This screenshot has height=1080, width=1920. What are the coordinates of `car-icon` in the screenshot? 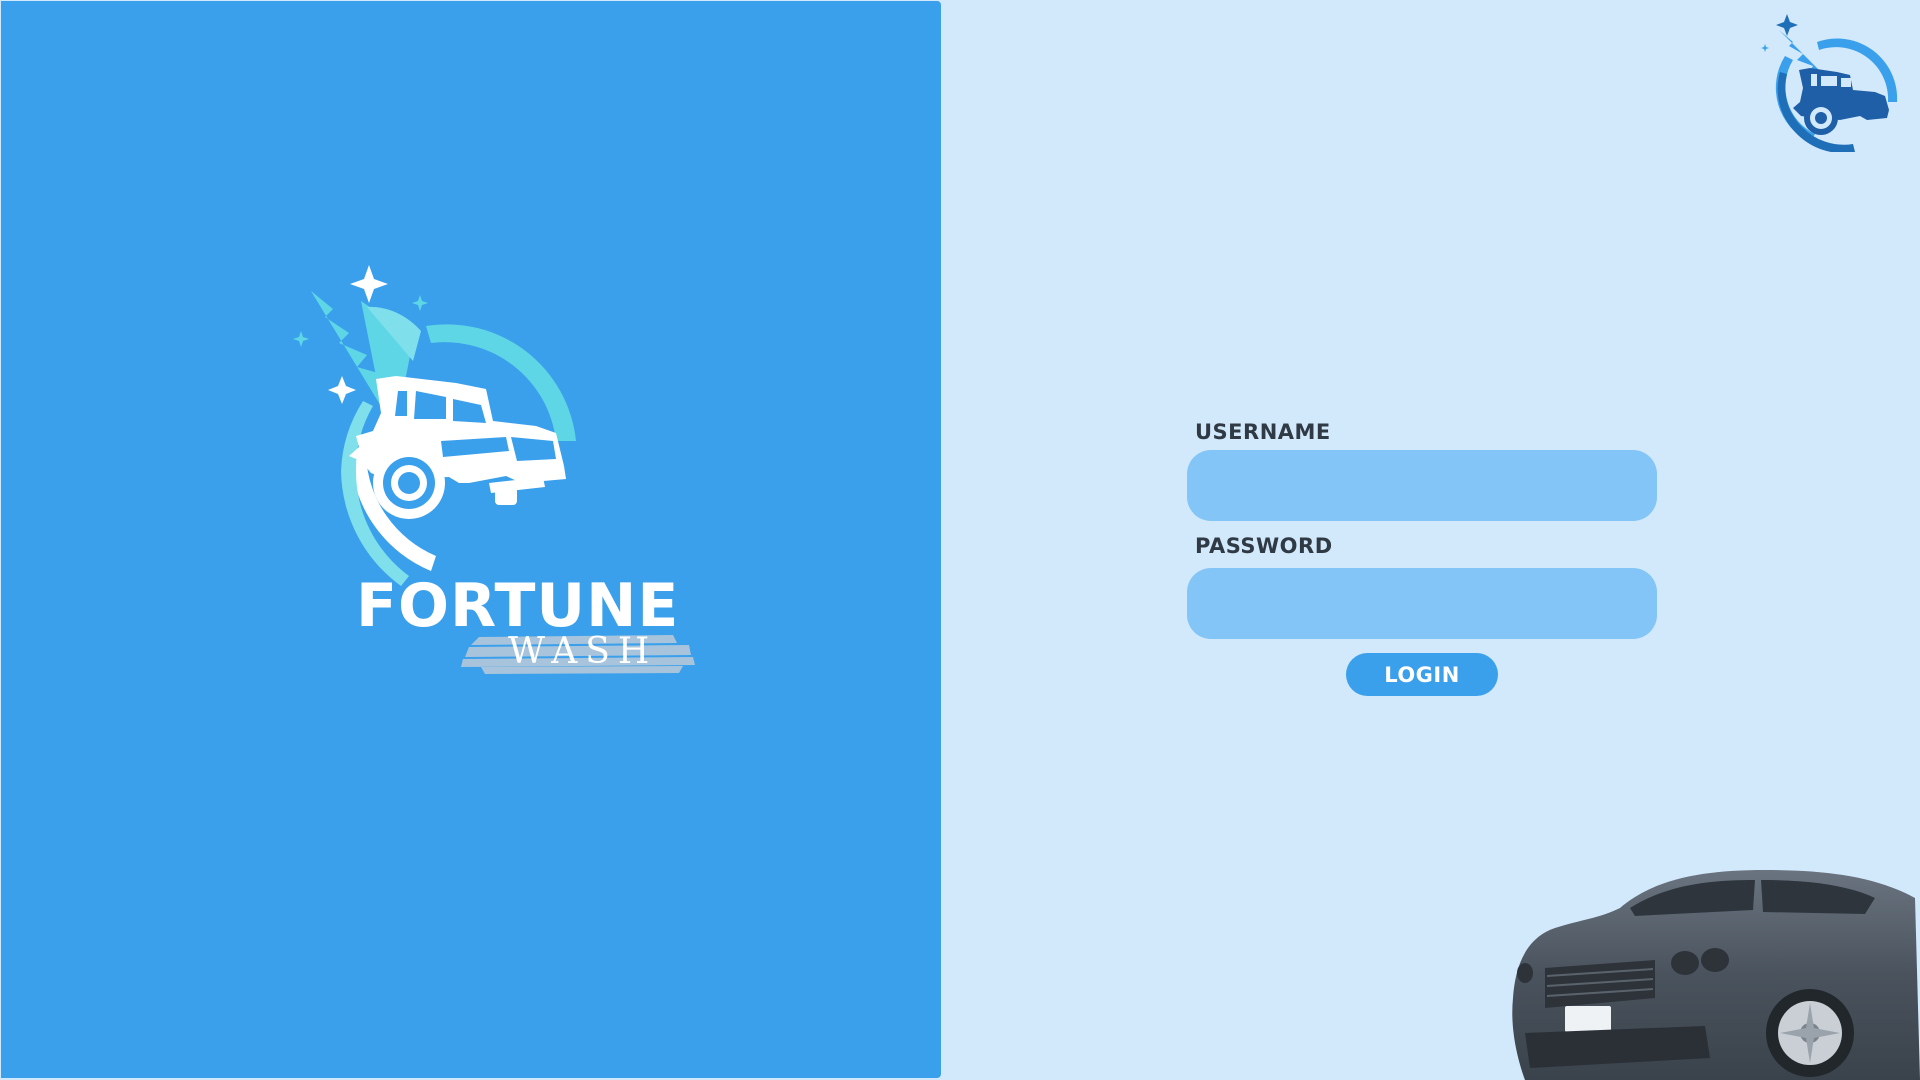 It's located at (1716, 975).